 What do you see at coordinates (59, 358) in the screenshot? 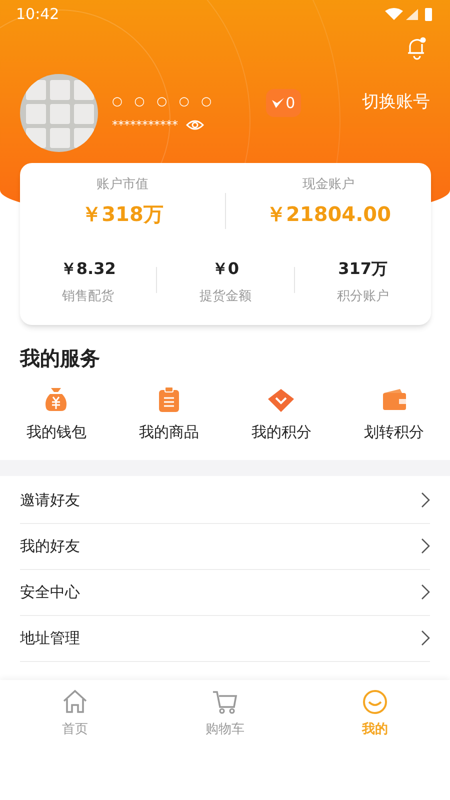
I see `section-title: 我的服务` at bounding box center [59, 358].